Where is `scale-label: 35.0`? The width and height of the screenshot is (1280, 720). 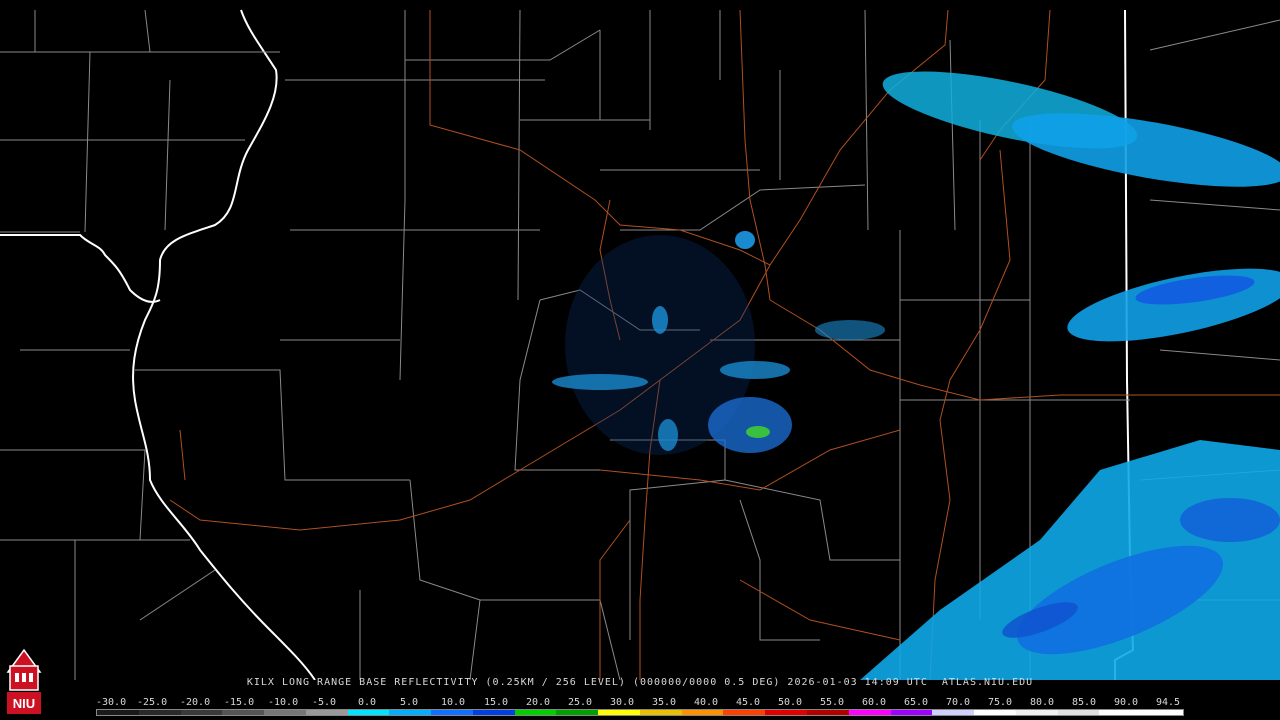
scale-label: 35.0 is located at coordinates (664, 702).